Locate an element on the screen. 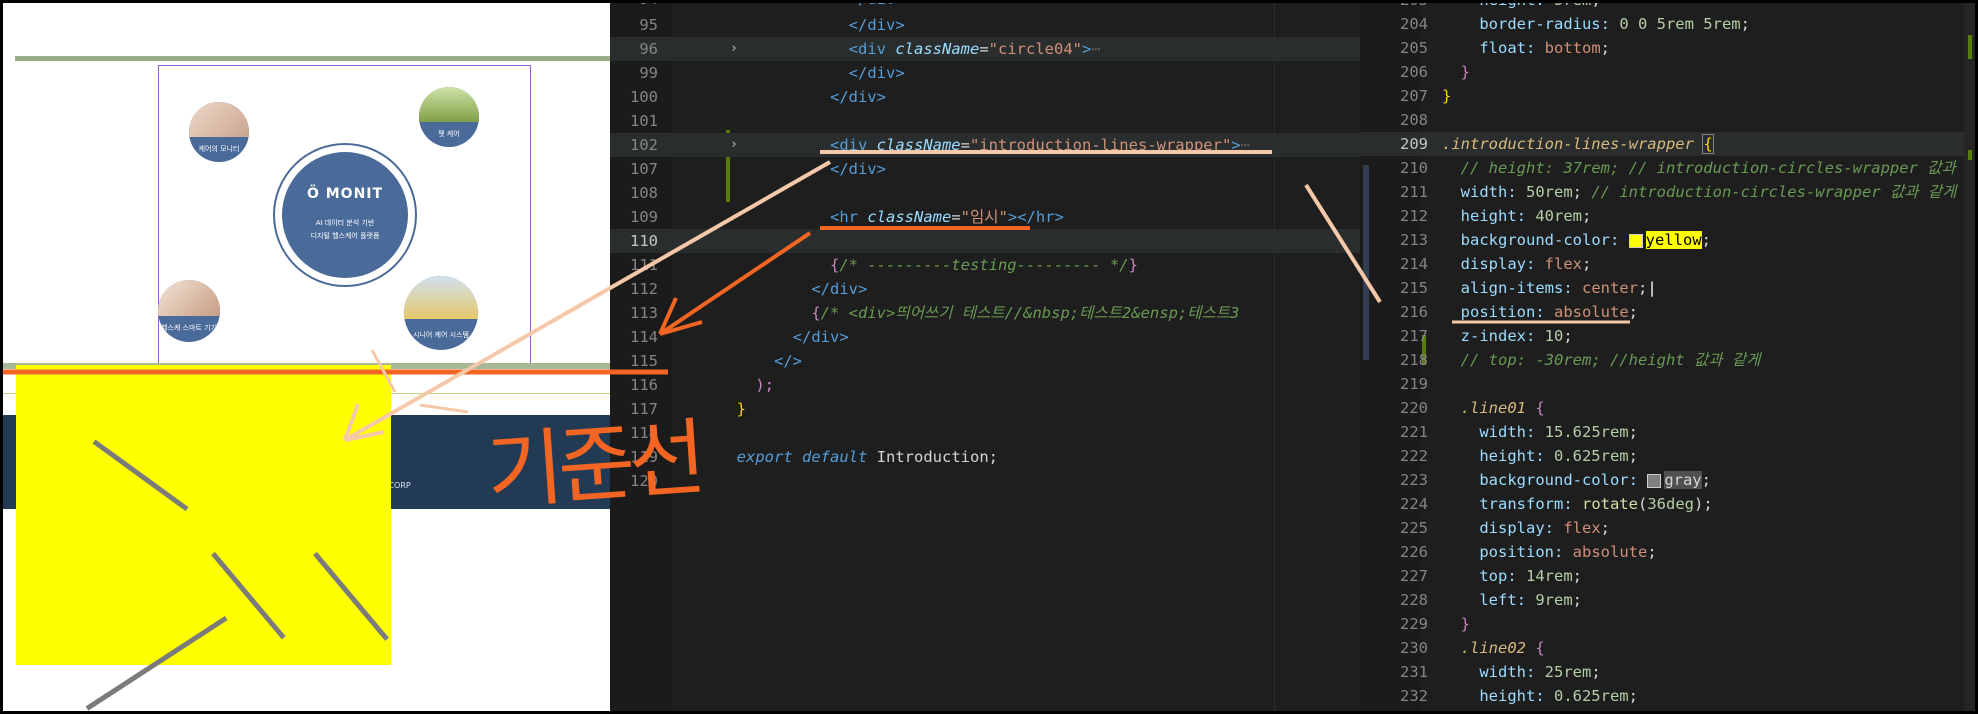  circle-caption: 펫 케어 is located at coordinates (449, 133).